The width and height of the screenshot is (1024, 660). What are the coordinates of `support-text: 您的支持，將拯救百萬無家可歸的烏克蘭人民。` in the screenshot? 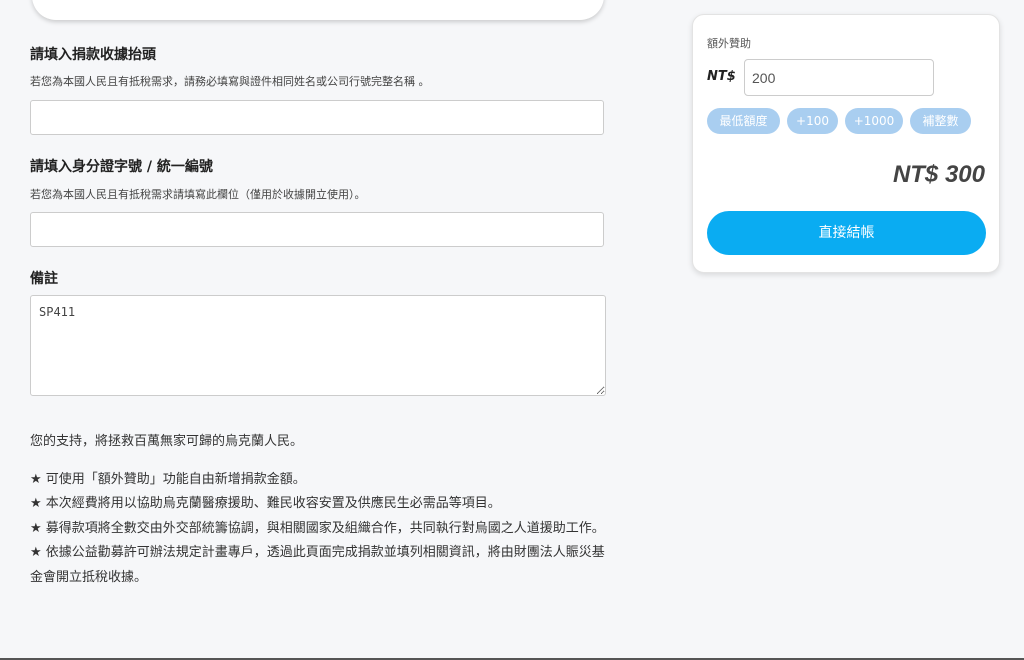 It's located at (167, 441).